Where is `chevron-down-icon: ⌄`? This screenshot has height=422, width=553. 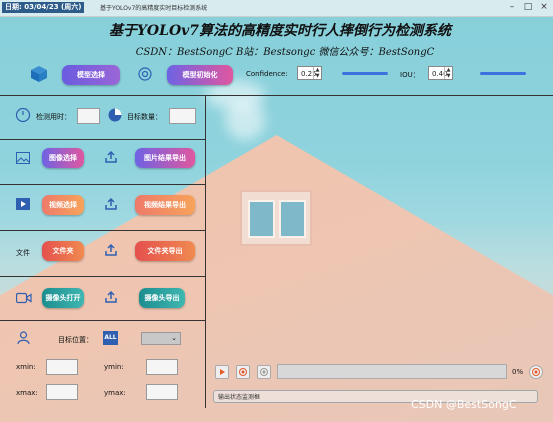 chevron-down-icon: ⌄ is located at coordinates (174, 338).